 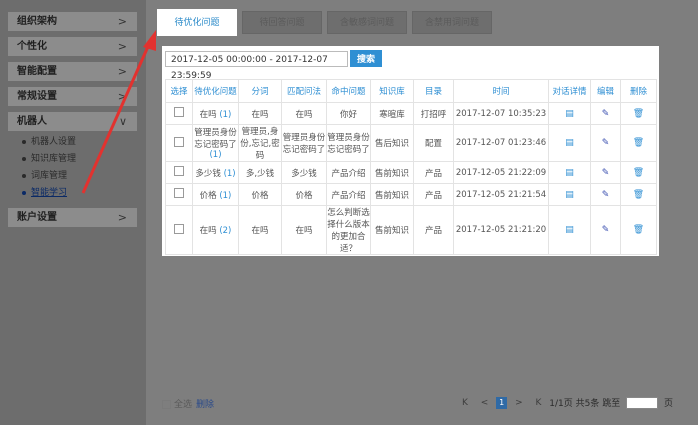 I want to click on tab-to-optimize: 待优化问题, so click(x=197, y=22).